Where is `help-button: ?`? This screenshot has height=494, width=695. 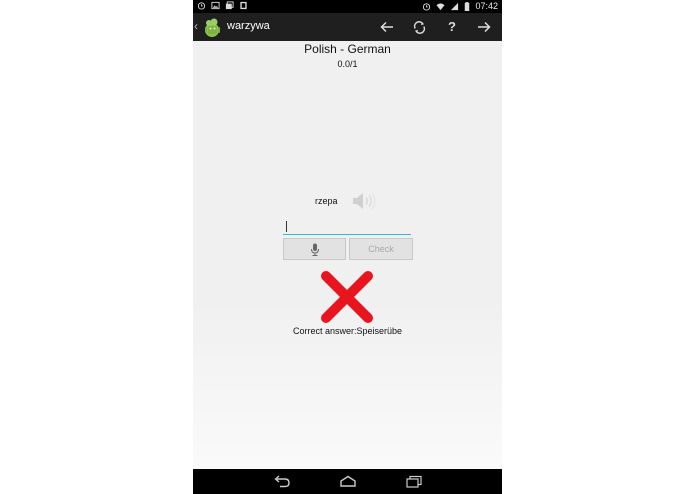
help-button: ? is located at coordinates (452, 27).